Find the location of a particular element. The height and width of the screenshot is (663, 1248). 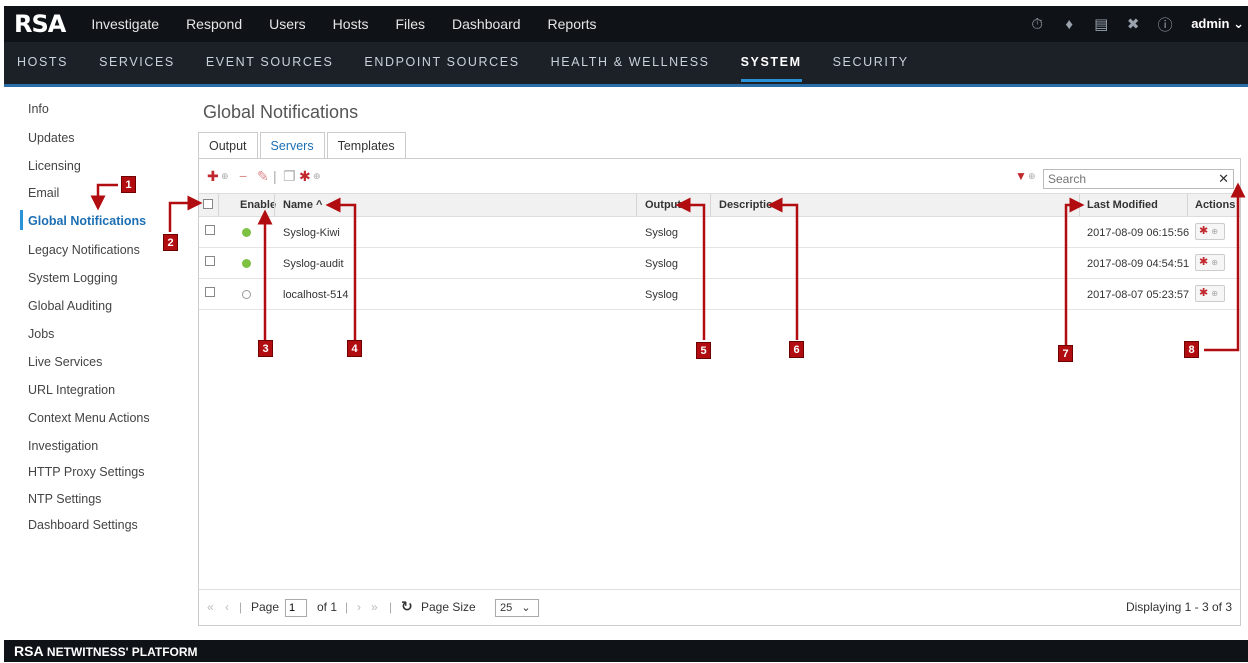

displaying-count: Displaying 1 - 3 of 3 is located at coordinates (1178, 607).